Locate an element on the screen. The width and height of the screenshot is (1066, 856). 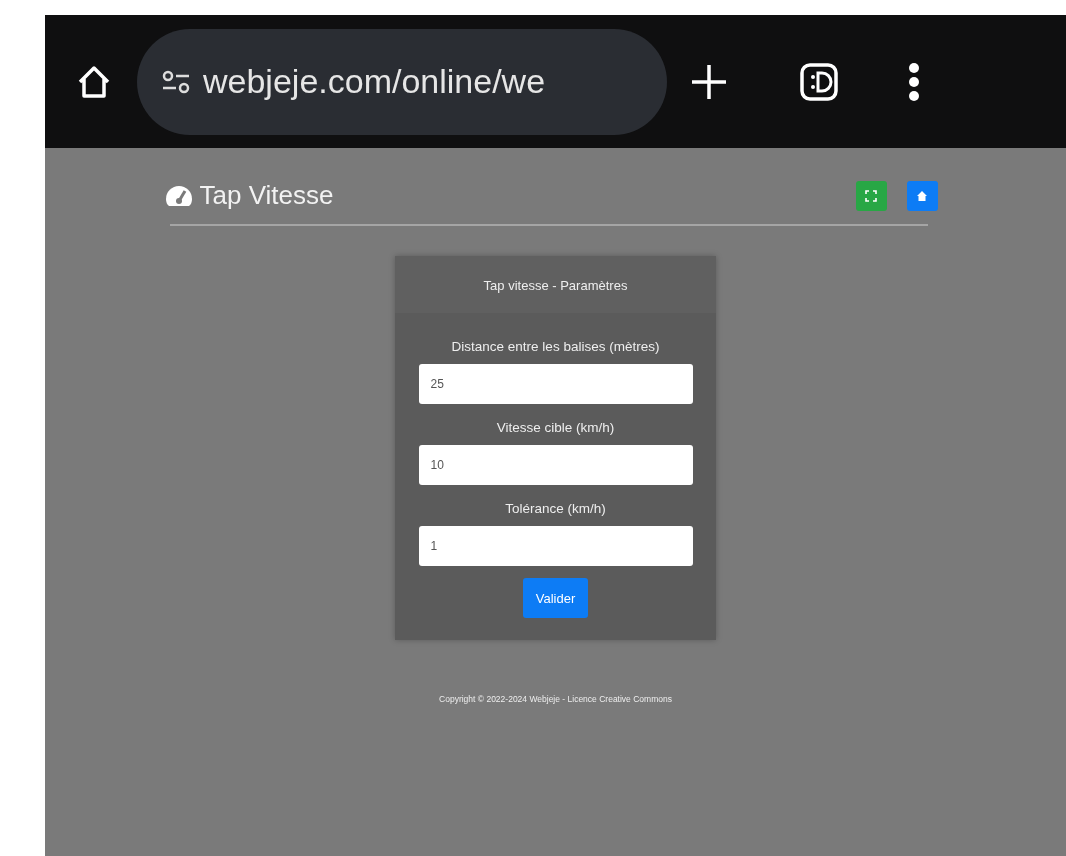
home-icon is located at coordinates (922, 195).